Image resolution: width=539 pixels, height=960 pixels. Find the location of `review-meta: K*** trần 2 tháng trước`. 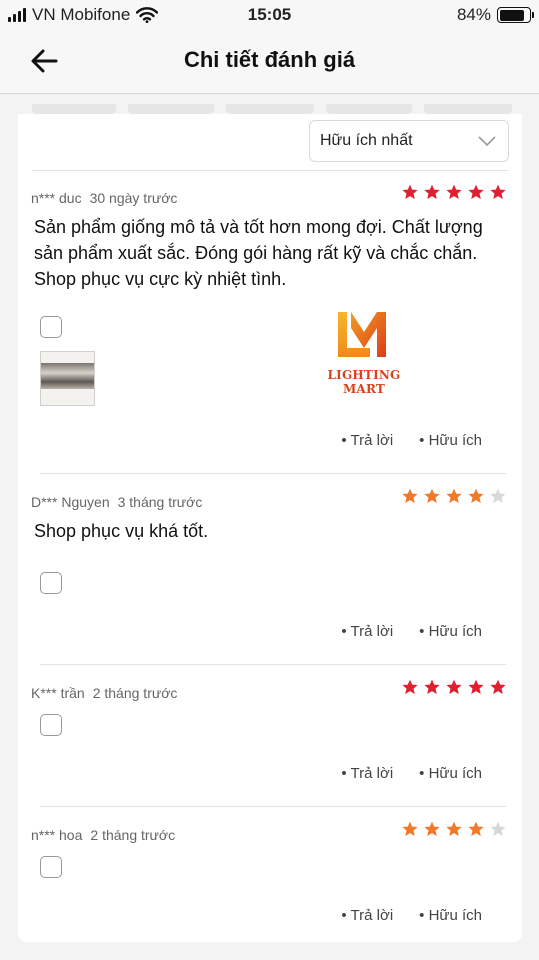

review-meta: K*** trần 2 tháng trước is located at coordinates (104, 693).